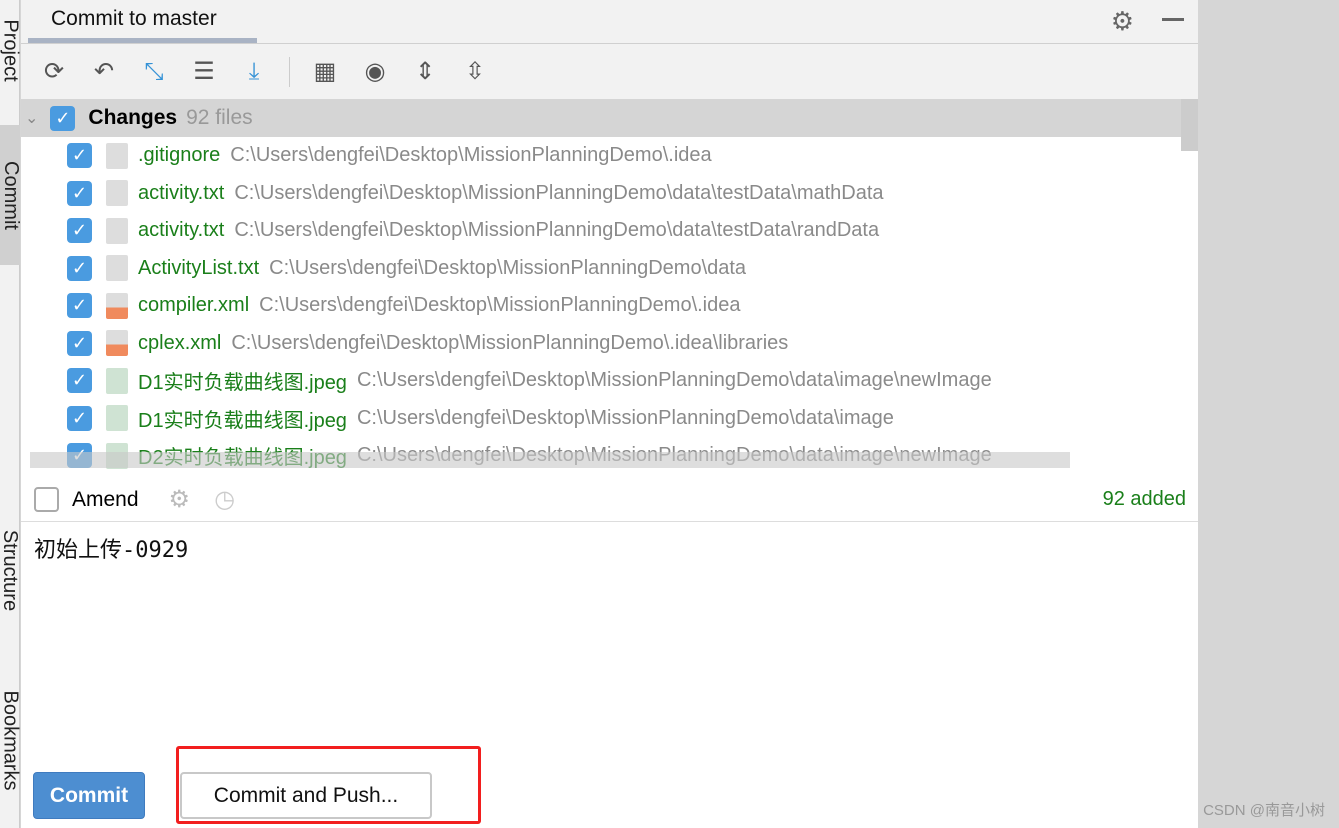  I want to click on group-by-icon: ▦, so click(325, 72).